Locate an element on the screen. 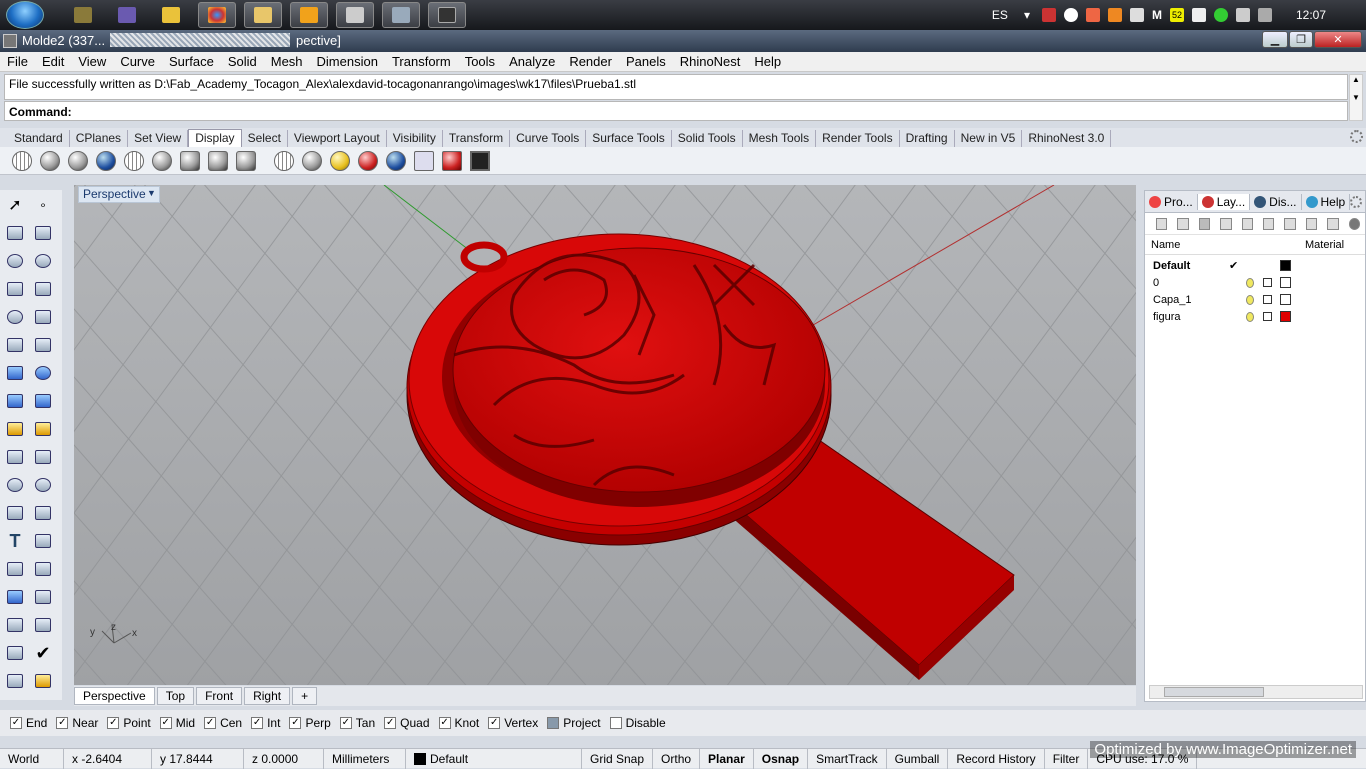 The image size is (1366, 769). array-icon is located at coordinates (15, 625).